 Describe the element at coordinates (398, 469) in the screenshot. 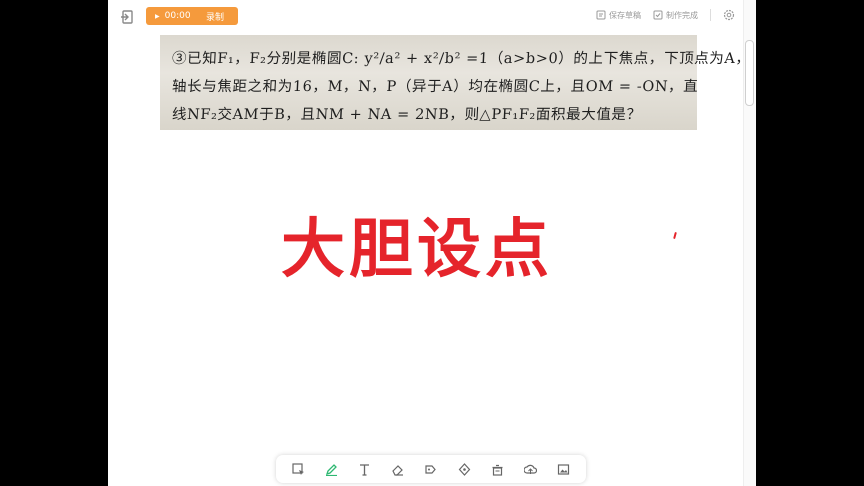

I see `eraser-icon` at that location.